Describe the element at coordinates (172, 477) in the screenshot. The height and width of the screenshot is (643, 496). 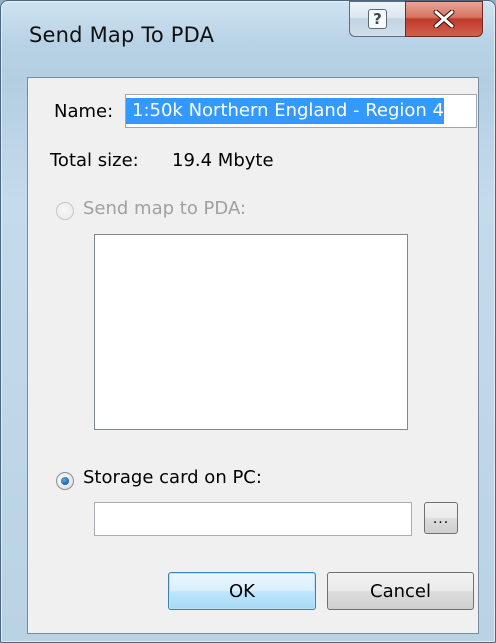
I see `storage-card-label: Storage card on PC:` at that location.